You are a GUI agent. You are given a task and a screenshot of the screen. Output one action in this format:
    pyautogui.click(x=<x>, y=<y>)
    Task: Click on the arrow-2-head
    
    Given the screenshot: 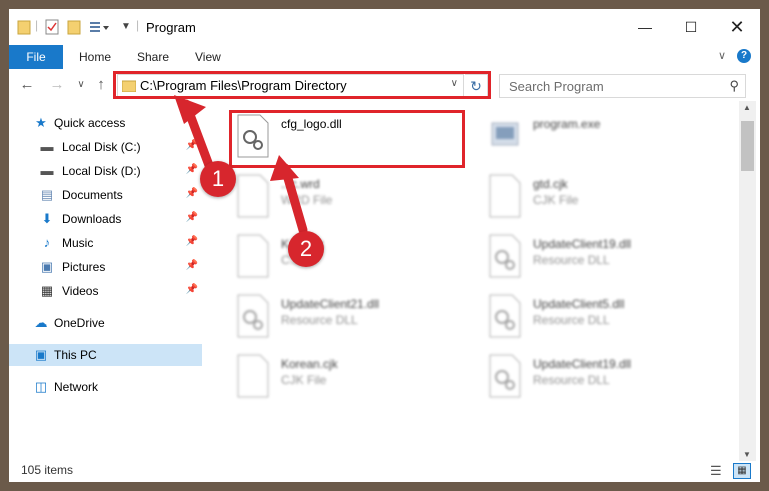 What is the action you would take?
    pyautogui.click(x=284, y=168)
    